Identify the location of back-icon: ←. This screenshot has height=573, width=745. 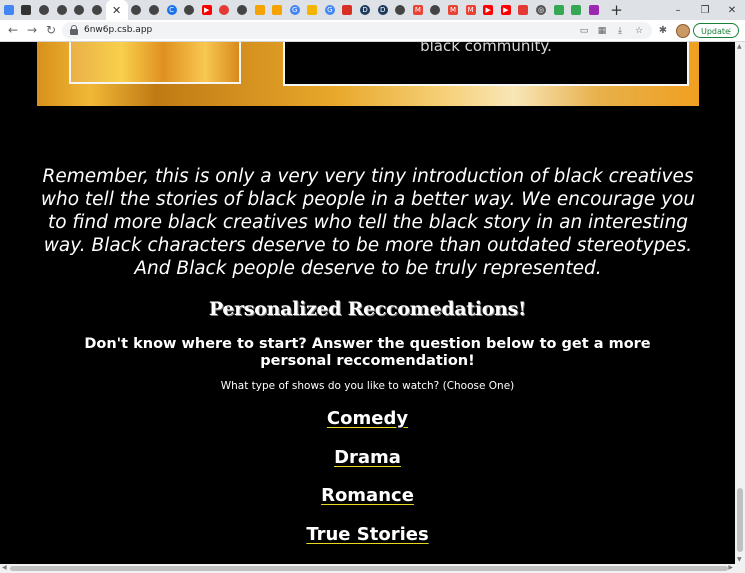
(13, 30).